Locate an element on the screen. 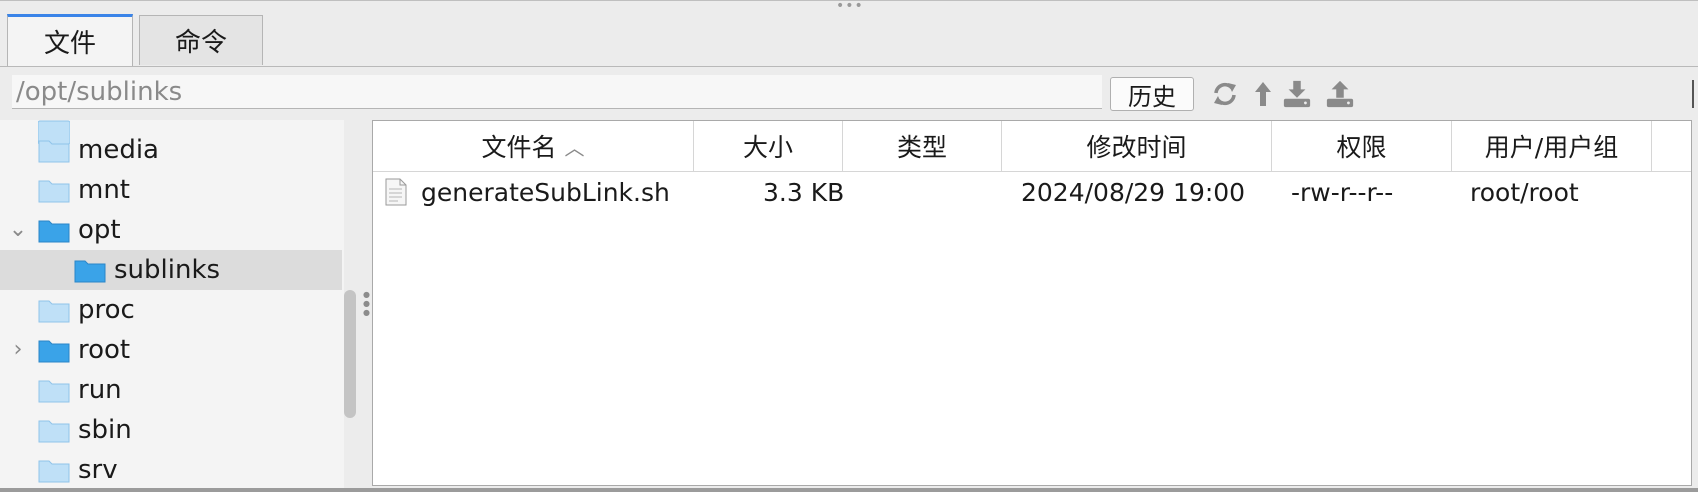  tree-item-label: mnt is located at coordinates (104, 190).